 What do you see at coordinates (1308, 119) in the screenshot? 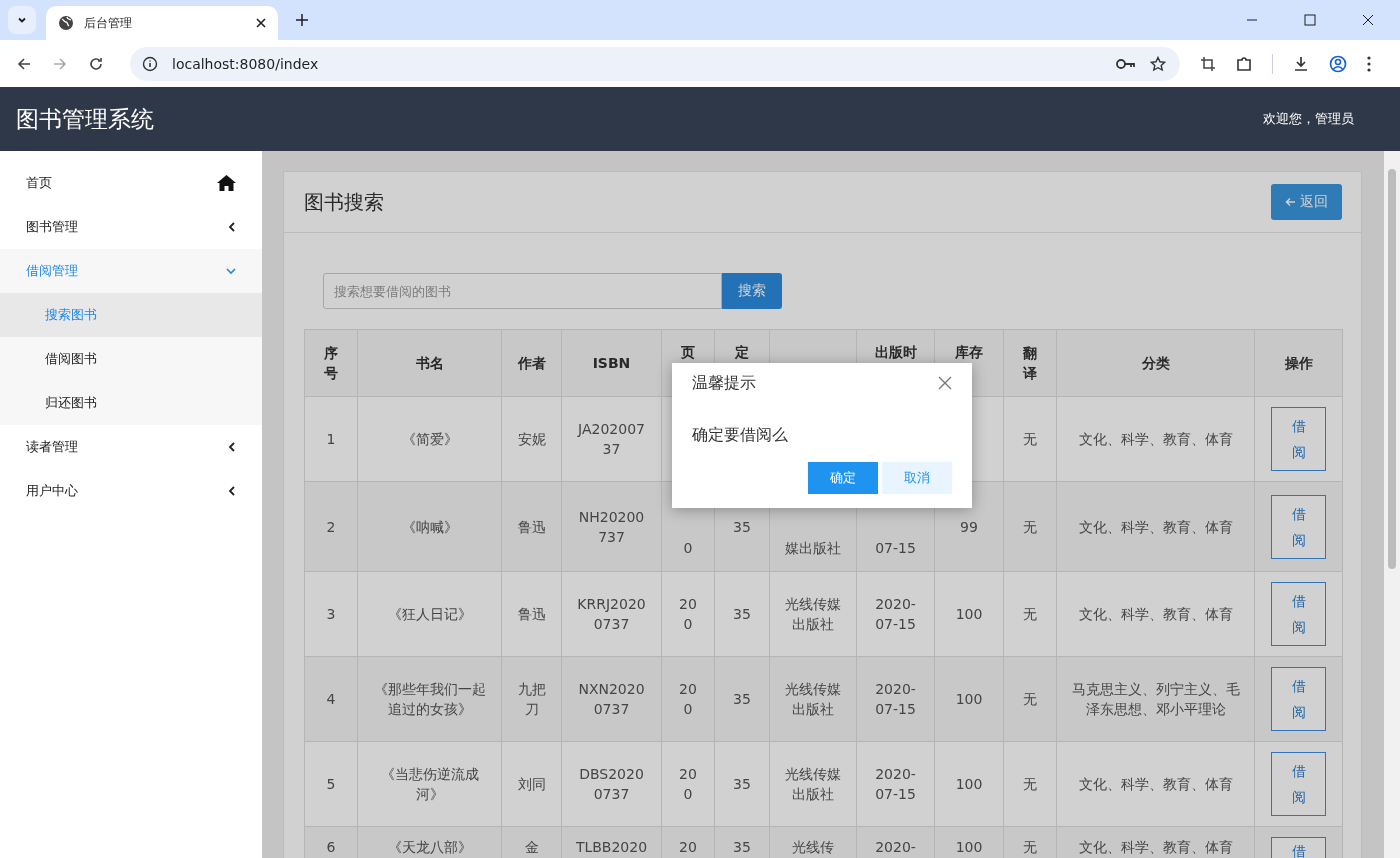
I see `welcome-text: 欢迎您，管理员` at bounding box center [1308, 119].